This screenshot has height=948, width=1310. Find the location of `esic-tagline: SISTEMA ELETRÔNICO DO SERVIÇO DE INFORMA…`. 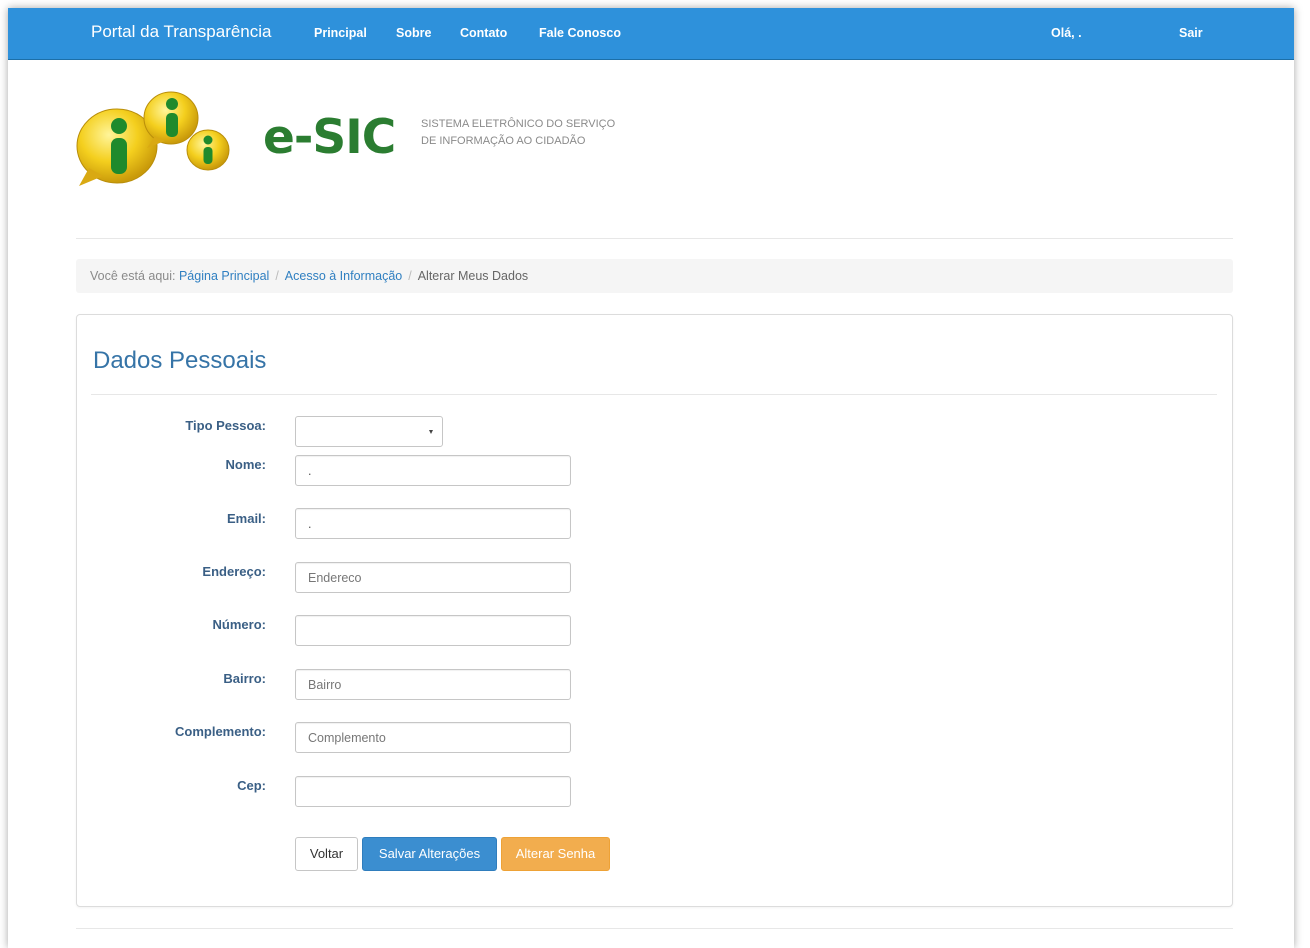

esic-tagline: SISTEMA ELETRÔNICO DO SERVIÇO DE INFORMA… is located at coordinates (518, 132).